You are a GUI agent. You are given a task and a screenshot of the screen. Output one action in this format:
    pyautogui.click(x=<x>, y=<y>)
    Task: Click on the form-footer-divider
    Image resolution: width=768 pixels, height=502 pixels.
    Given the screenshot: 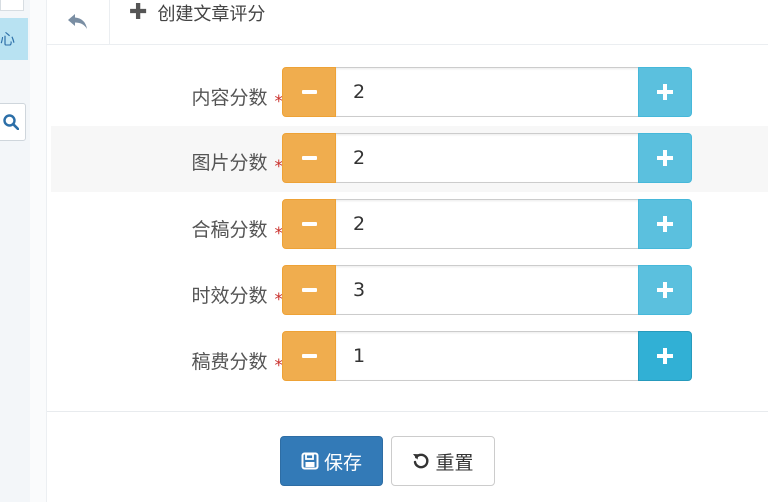 What is the action you would take?
    pyautogui.click(x=407, y=411)
    